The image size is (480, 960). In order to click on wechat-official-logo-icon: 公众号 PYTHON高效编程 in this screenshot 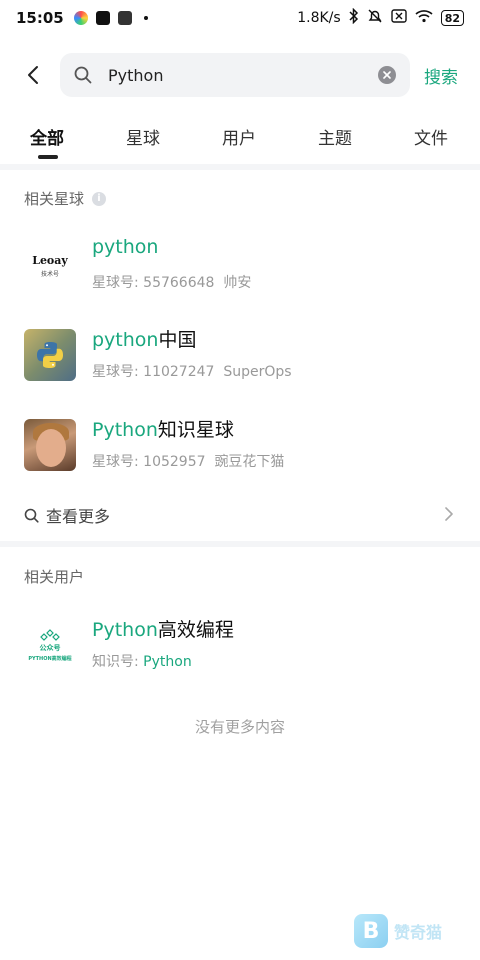, I will do `click(50, 645)`.